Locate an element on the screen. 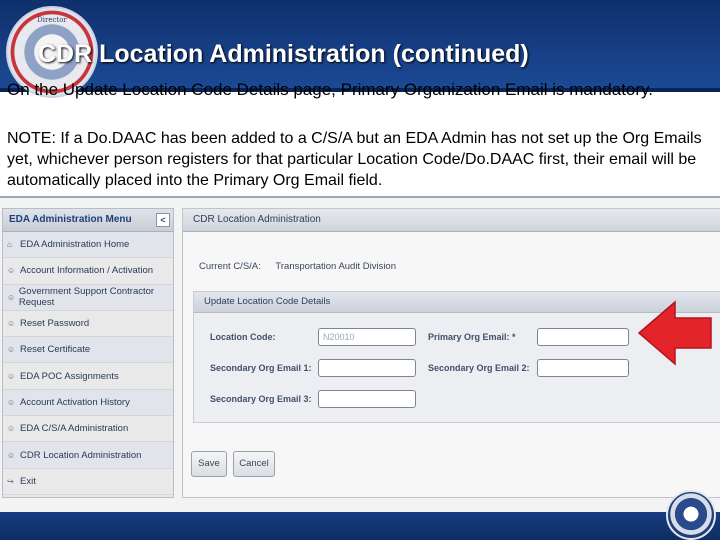 The height and width of the screenshot is (540, 720). primary-org-email-label: Primary Org Email: * is located at coordinates (472, 337).